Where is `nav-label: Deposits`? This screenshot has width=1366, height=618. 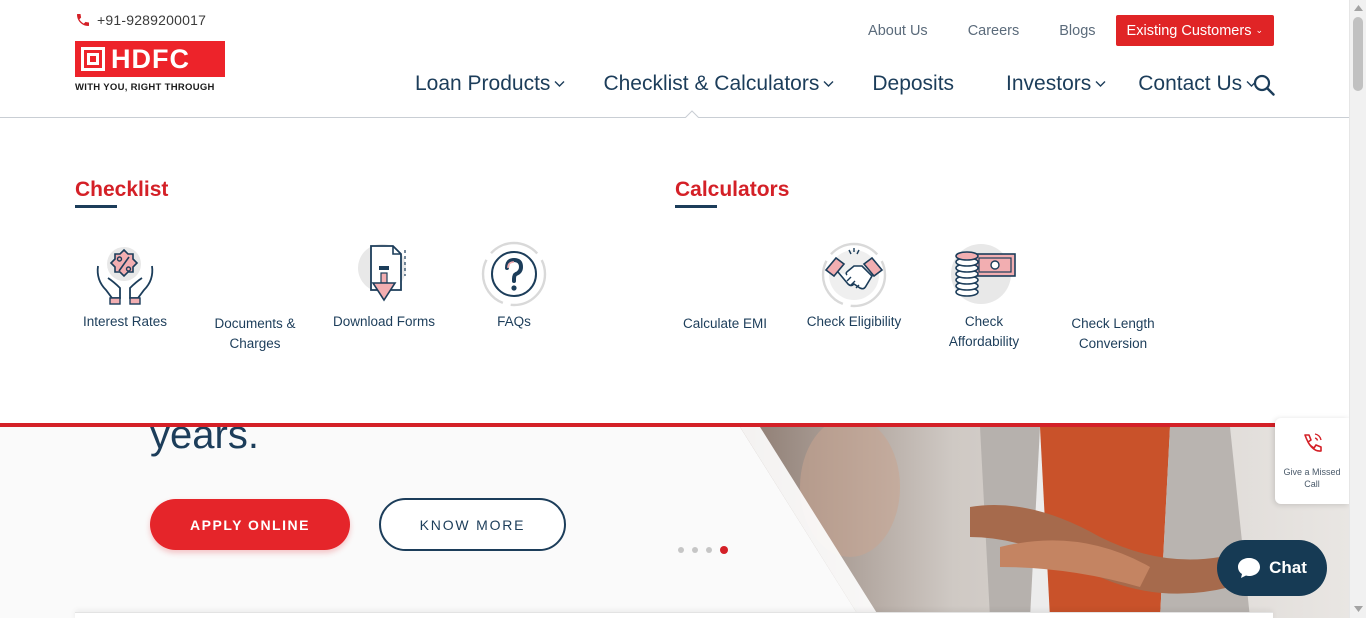
nav-label: Deposits is located at coordinates (913, 83).